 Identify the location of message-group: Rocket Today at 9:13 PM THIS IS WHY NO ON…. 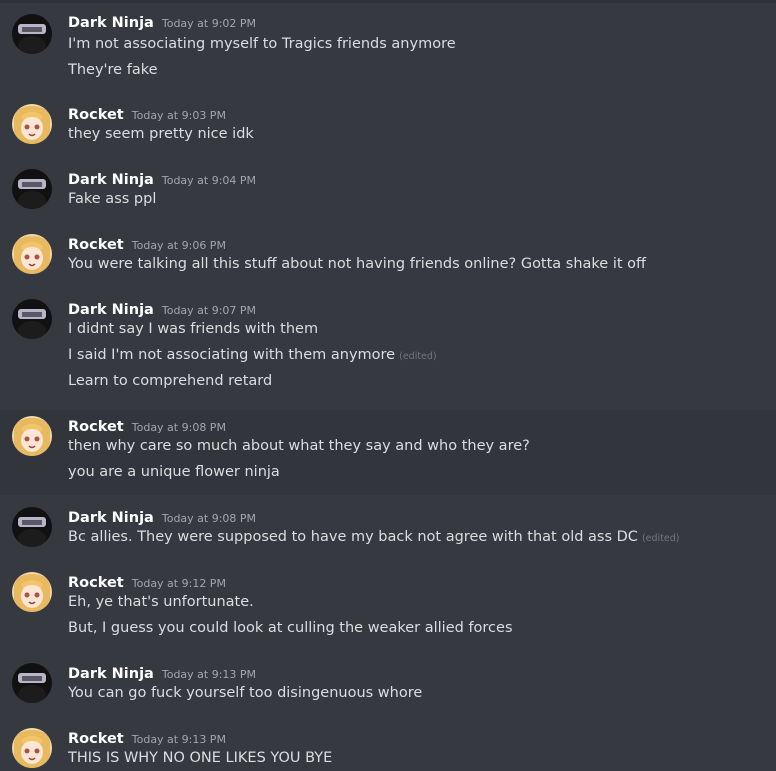
(388, 747).